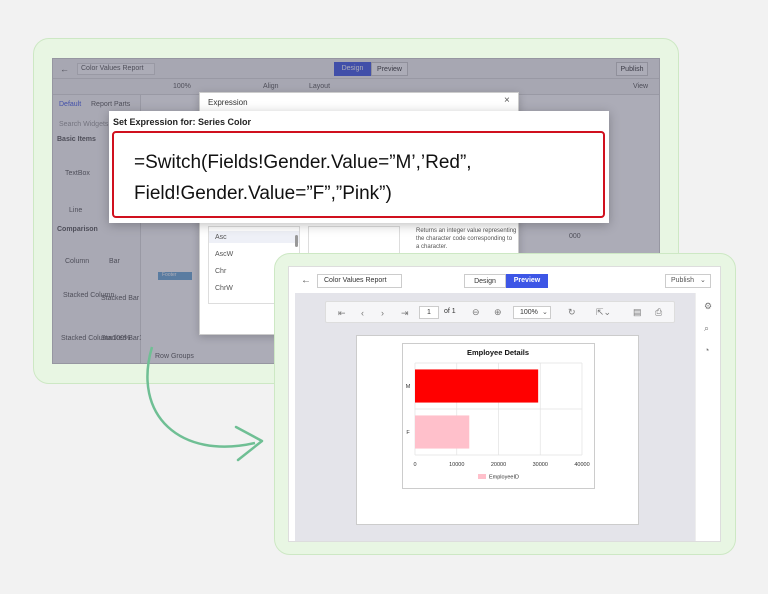 The image size is (768, 594). What do you see at coordinates (442, 432) in the screenshot?
I see `bar-f` at bounding box center [442, 432].